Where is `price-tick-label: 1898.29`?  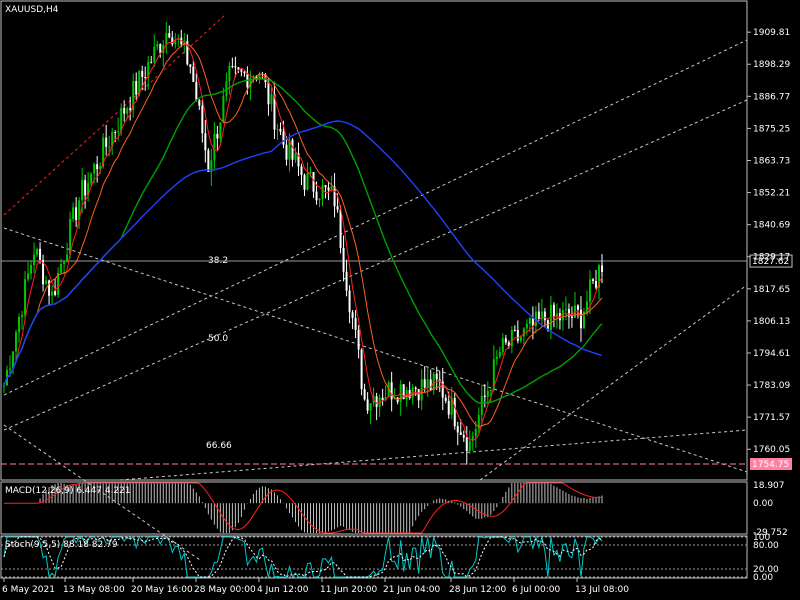 price-tick-label: 1898.29 is located at coordinates (771, 65).